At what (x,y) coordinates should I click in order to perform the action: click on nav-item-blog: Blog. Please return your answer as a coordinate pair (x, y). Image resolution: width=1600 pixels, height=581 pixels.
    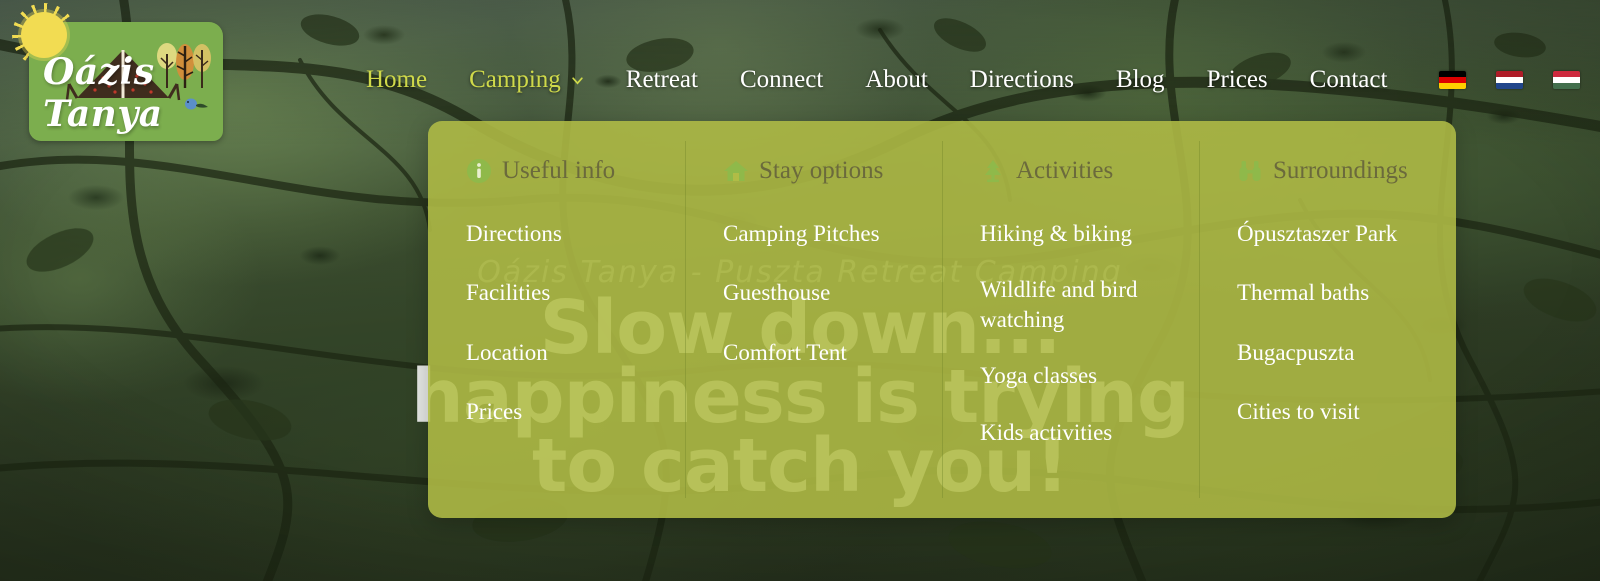
    Looking at the image, I should click on (1140, 80).